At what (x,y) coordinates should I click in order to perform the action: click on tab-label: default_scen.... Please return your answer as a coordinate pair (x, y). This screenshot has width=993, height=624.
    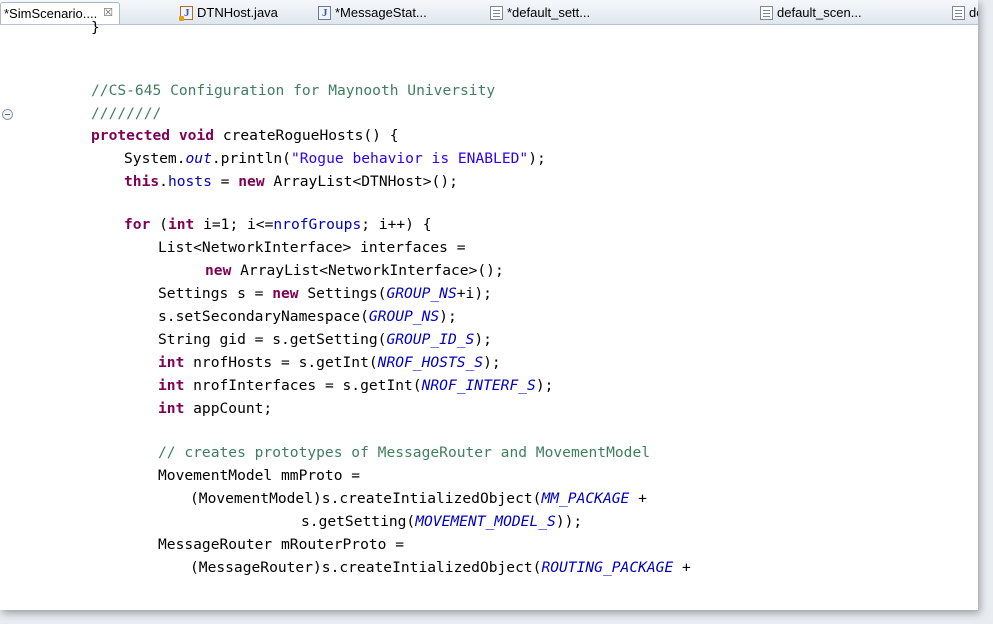
    Looking at the image, I should click on (819, 12).